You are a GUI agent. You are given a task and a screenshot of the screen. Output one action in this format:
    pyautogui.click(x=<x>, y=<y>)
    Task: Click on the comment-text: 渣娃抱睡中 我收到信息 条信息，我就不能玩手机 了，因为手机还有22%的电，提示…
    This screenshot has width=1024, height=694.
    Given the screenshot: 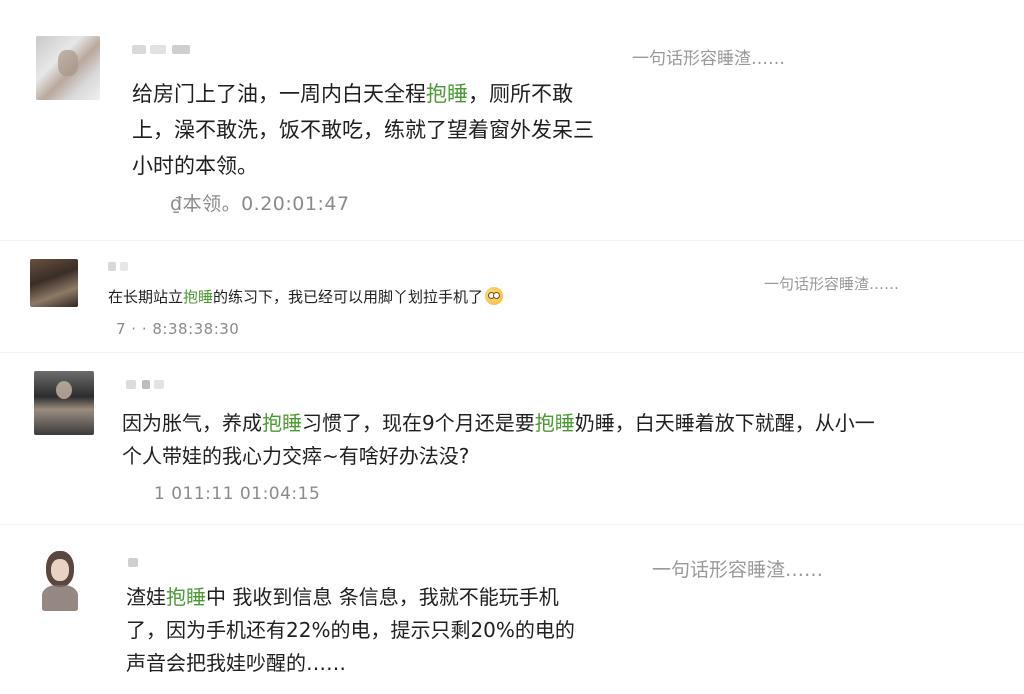 What is the action you would take?
    pyautogui.click(x=350, y=630)
    